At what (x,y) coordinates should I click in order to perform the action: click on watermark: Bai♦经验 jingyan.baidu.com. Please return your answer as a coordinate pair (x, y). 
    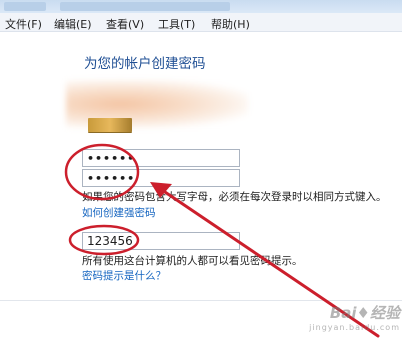
    Looking at the image, I should click on (345, 324).